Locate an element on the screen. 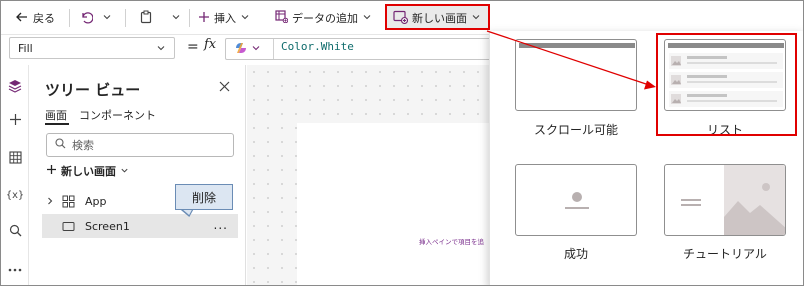 The image size is (804, 286). search-rail-button is located at coordinates (15, 232).